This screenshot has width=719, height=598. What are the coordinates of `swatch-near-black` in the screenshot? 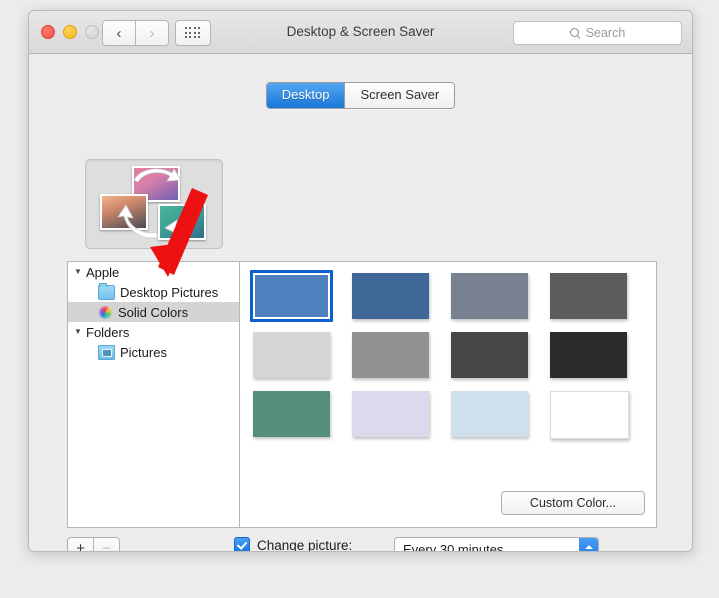 It's located at (588, 355).